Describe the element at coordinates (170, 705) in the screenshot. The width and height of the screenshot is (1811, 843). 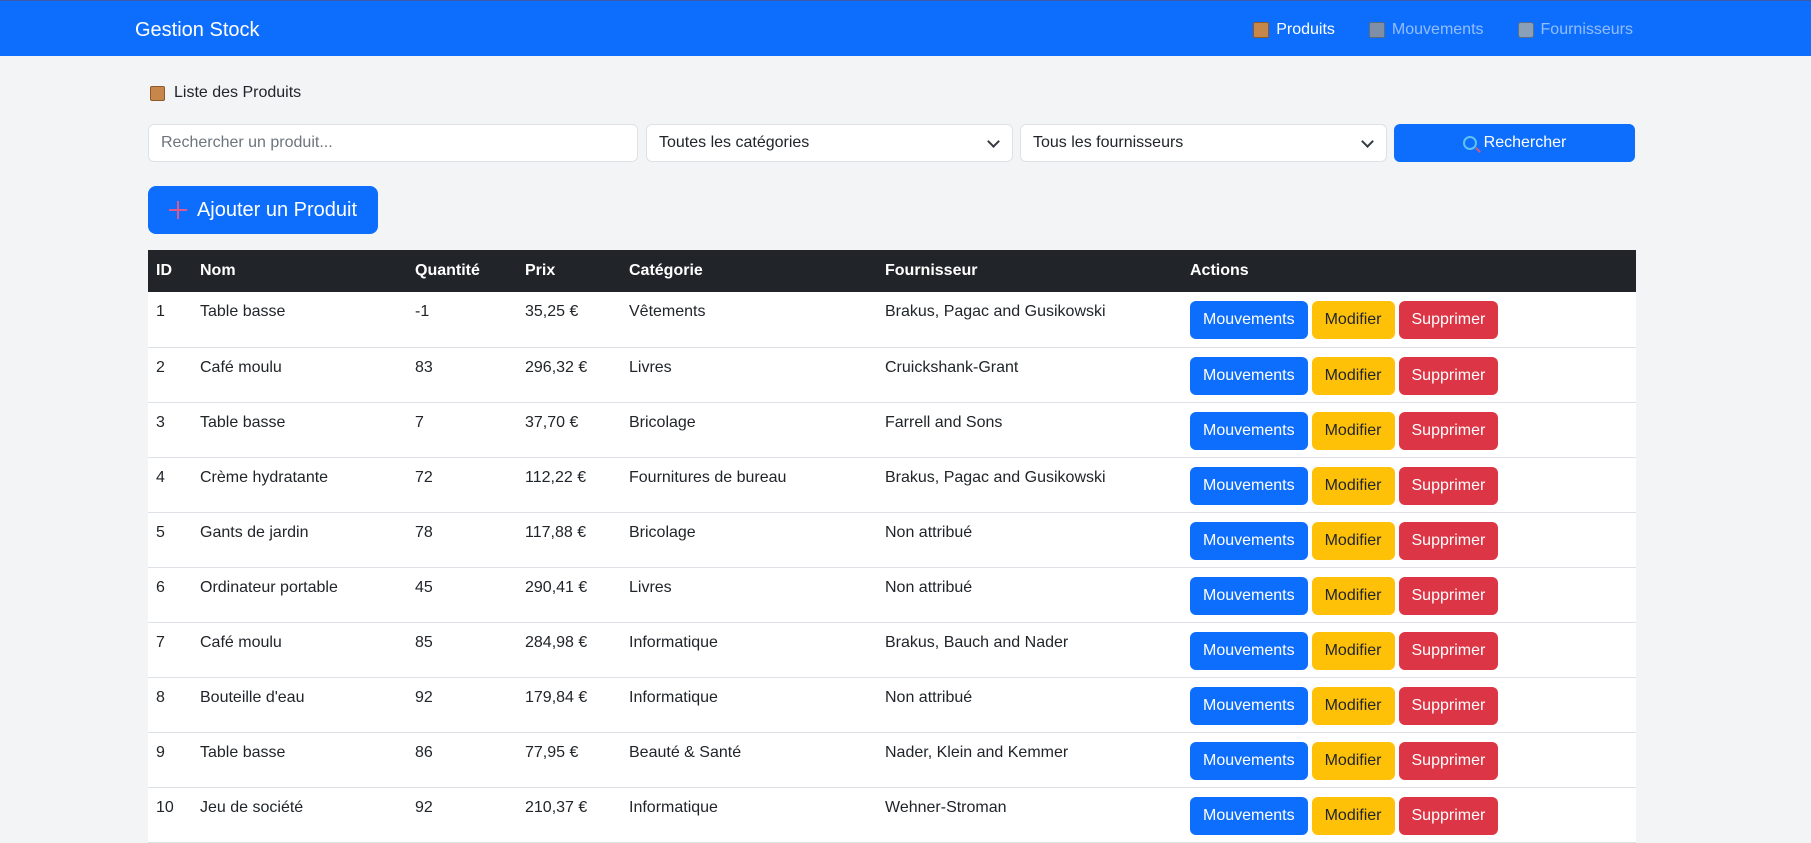
I see `cell-id: 8` at that location.